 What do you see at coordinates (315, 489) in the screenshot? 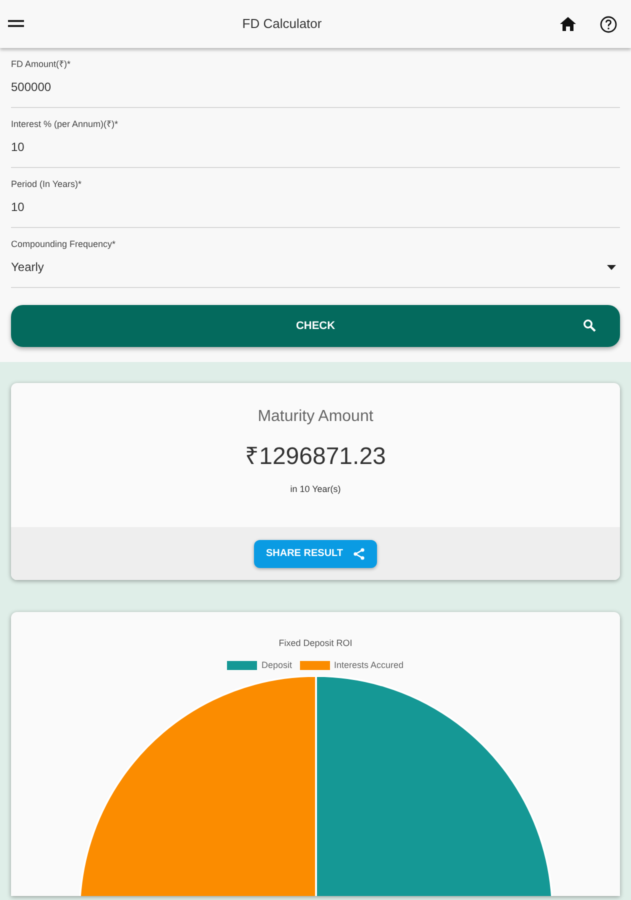
I see `period-text: in 10 Year(s)` at bounding box center [315, 489].